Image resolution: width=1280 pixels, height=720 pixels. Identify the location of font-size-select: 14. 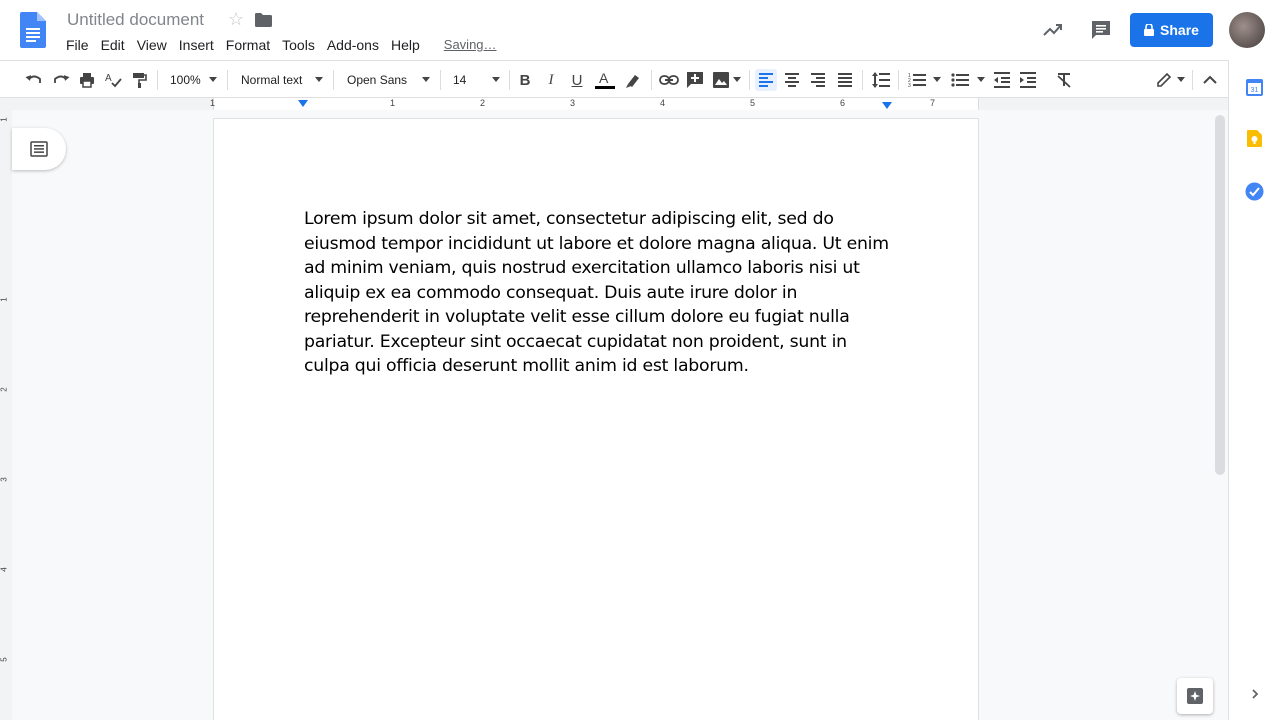
(468, 80).